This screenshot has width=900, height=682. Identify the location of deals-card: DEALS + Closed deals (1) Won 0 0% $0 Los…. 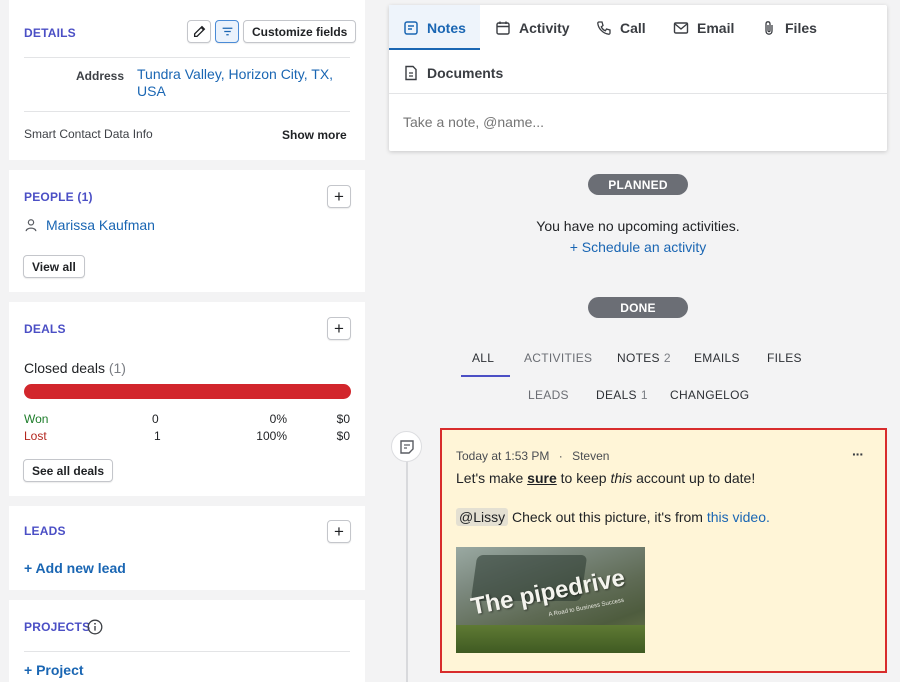
(187, 399).